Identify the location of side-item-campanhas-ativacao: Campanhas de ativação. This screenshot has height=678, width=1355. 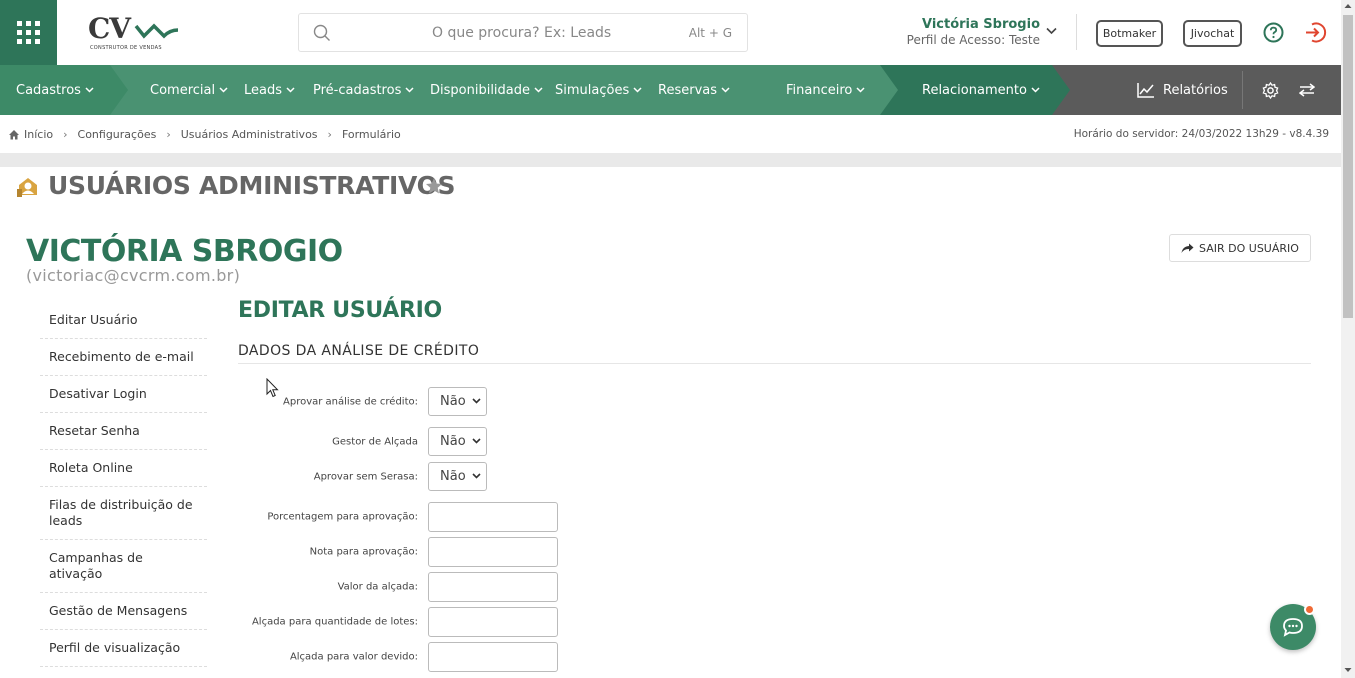
(123, 566).